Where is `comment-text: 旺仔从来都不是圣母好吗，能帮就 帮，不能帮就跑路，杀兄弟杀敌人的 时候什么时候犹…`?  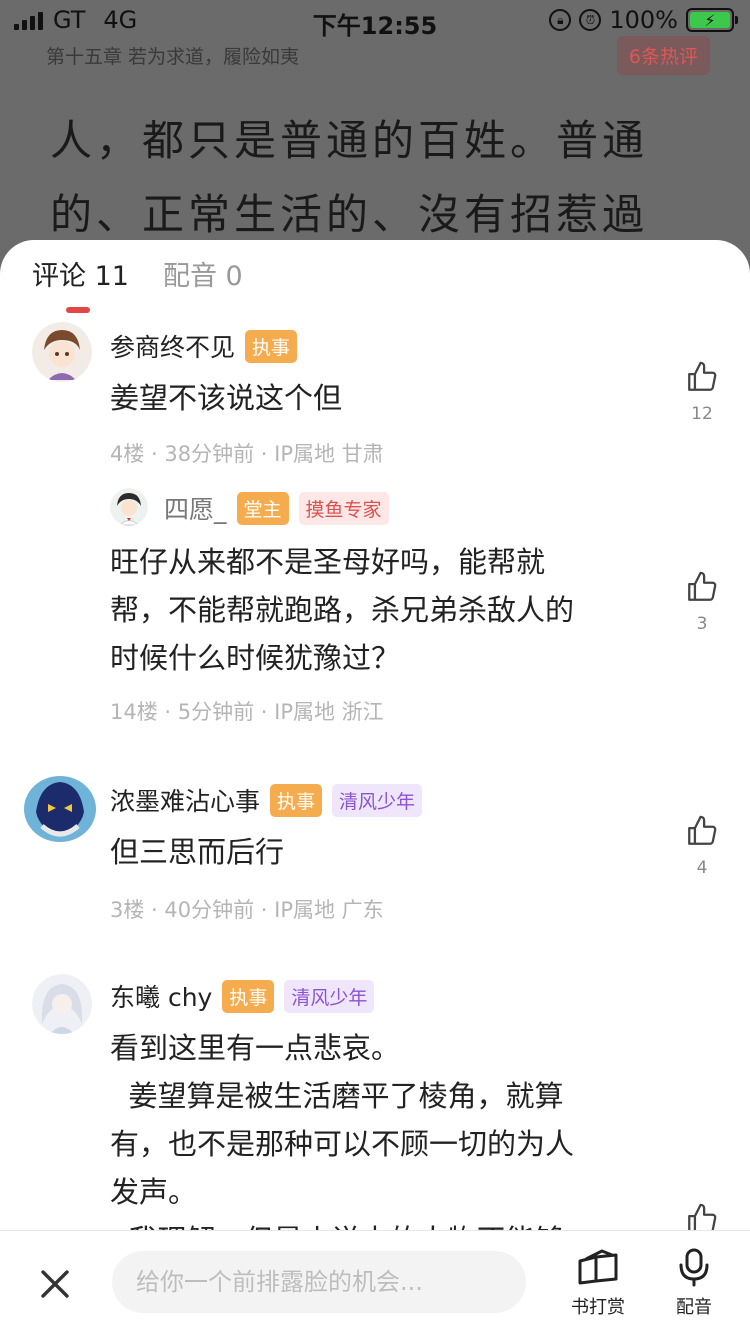
comment-text: 旺仔从来都不是圣母好吗，能帮就 帮，不能帮就跑路，杀兄弟杀敌人的 时候什么时候犹… is located at coordinates (342, 610).